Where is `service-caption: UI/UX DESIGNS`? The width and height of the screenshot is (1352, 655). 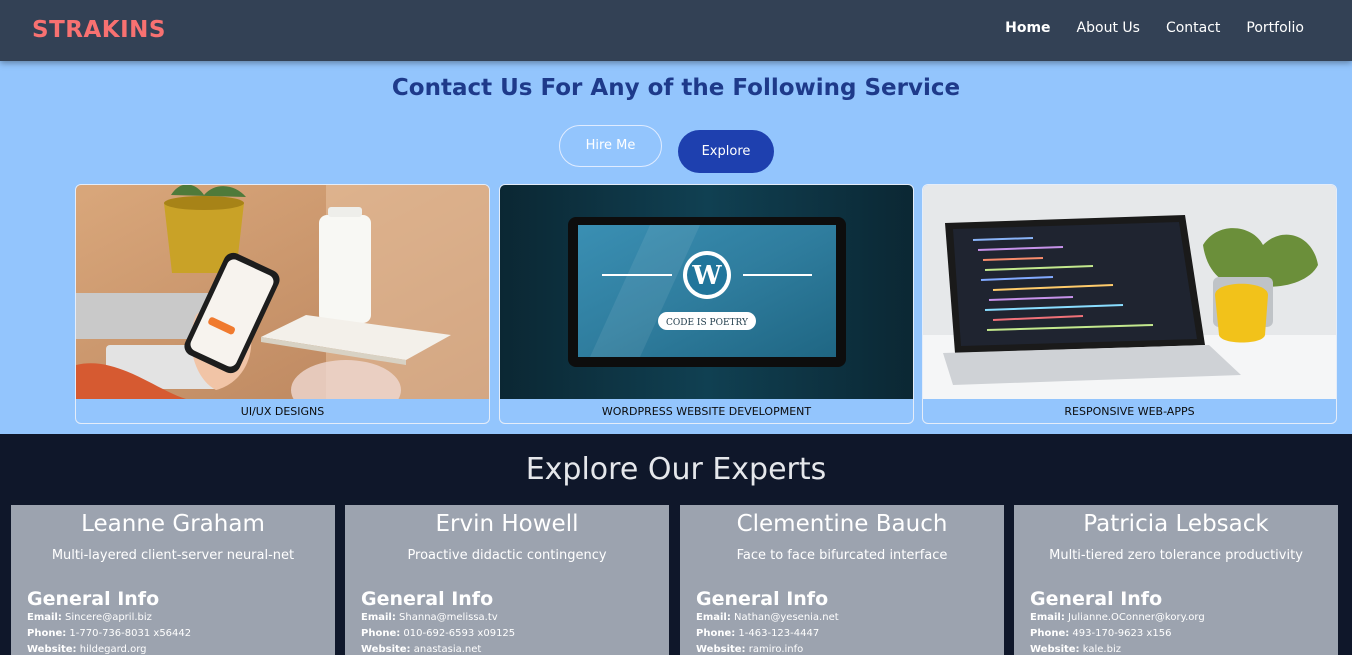 service-caption: UI/UX DESIGNS is located at coordinates (282, 411).